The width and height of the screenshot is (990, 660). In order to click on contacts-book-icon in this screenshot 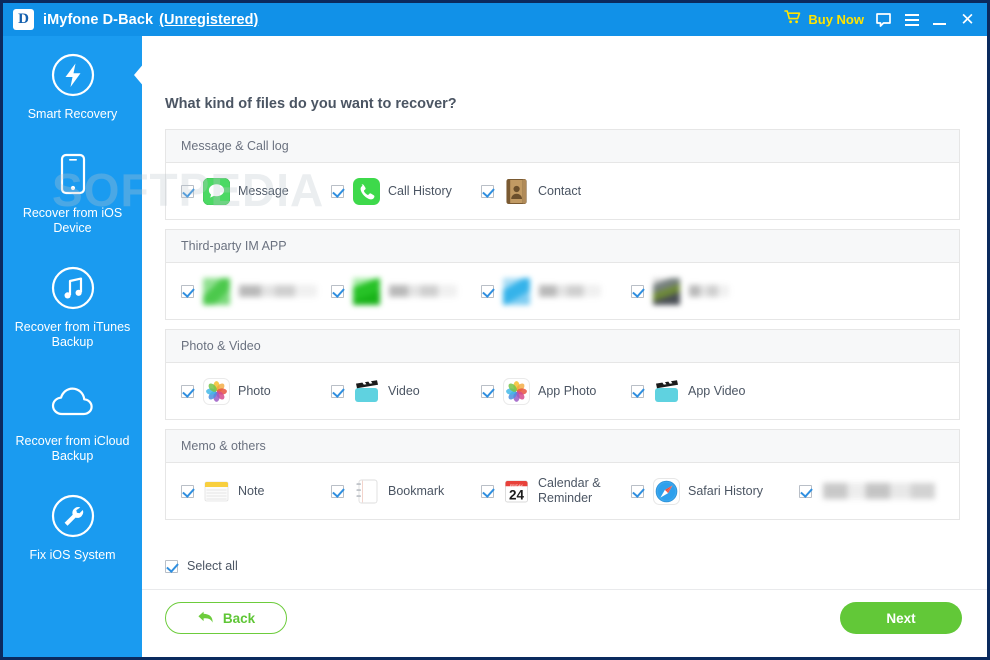, I will do `click(516, 191)`.